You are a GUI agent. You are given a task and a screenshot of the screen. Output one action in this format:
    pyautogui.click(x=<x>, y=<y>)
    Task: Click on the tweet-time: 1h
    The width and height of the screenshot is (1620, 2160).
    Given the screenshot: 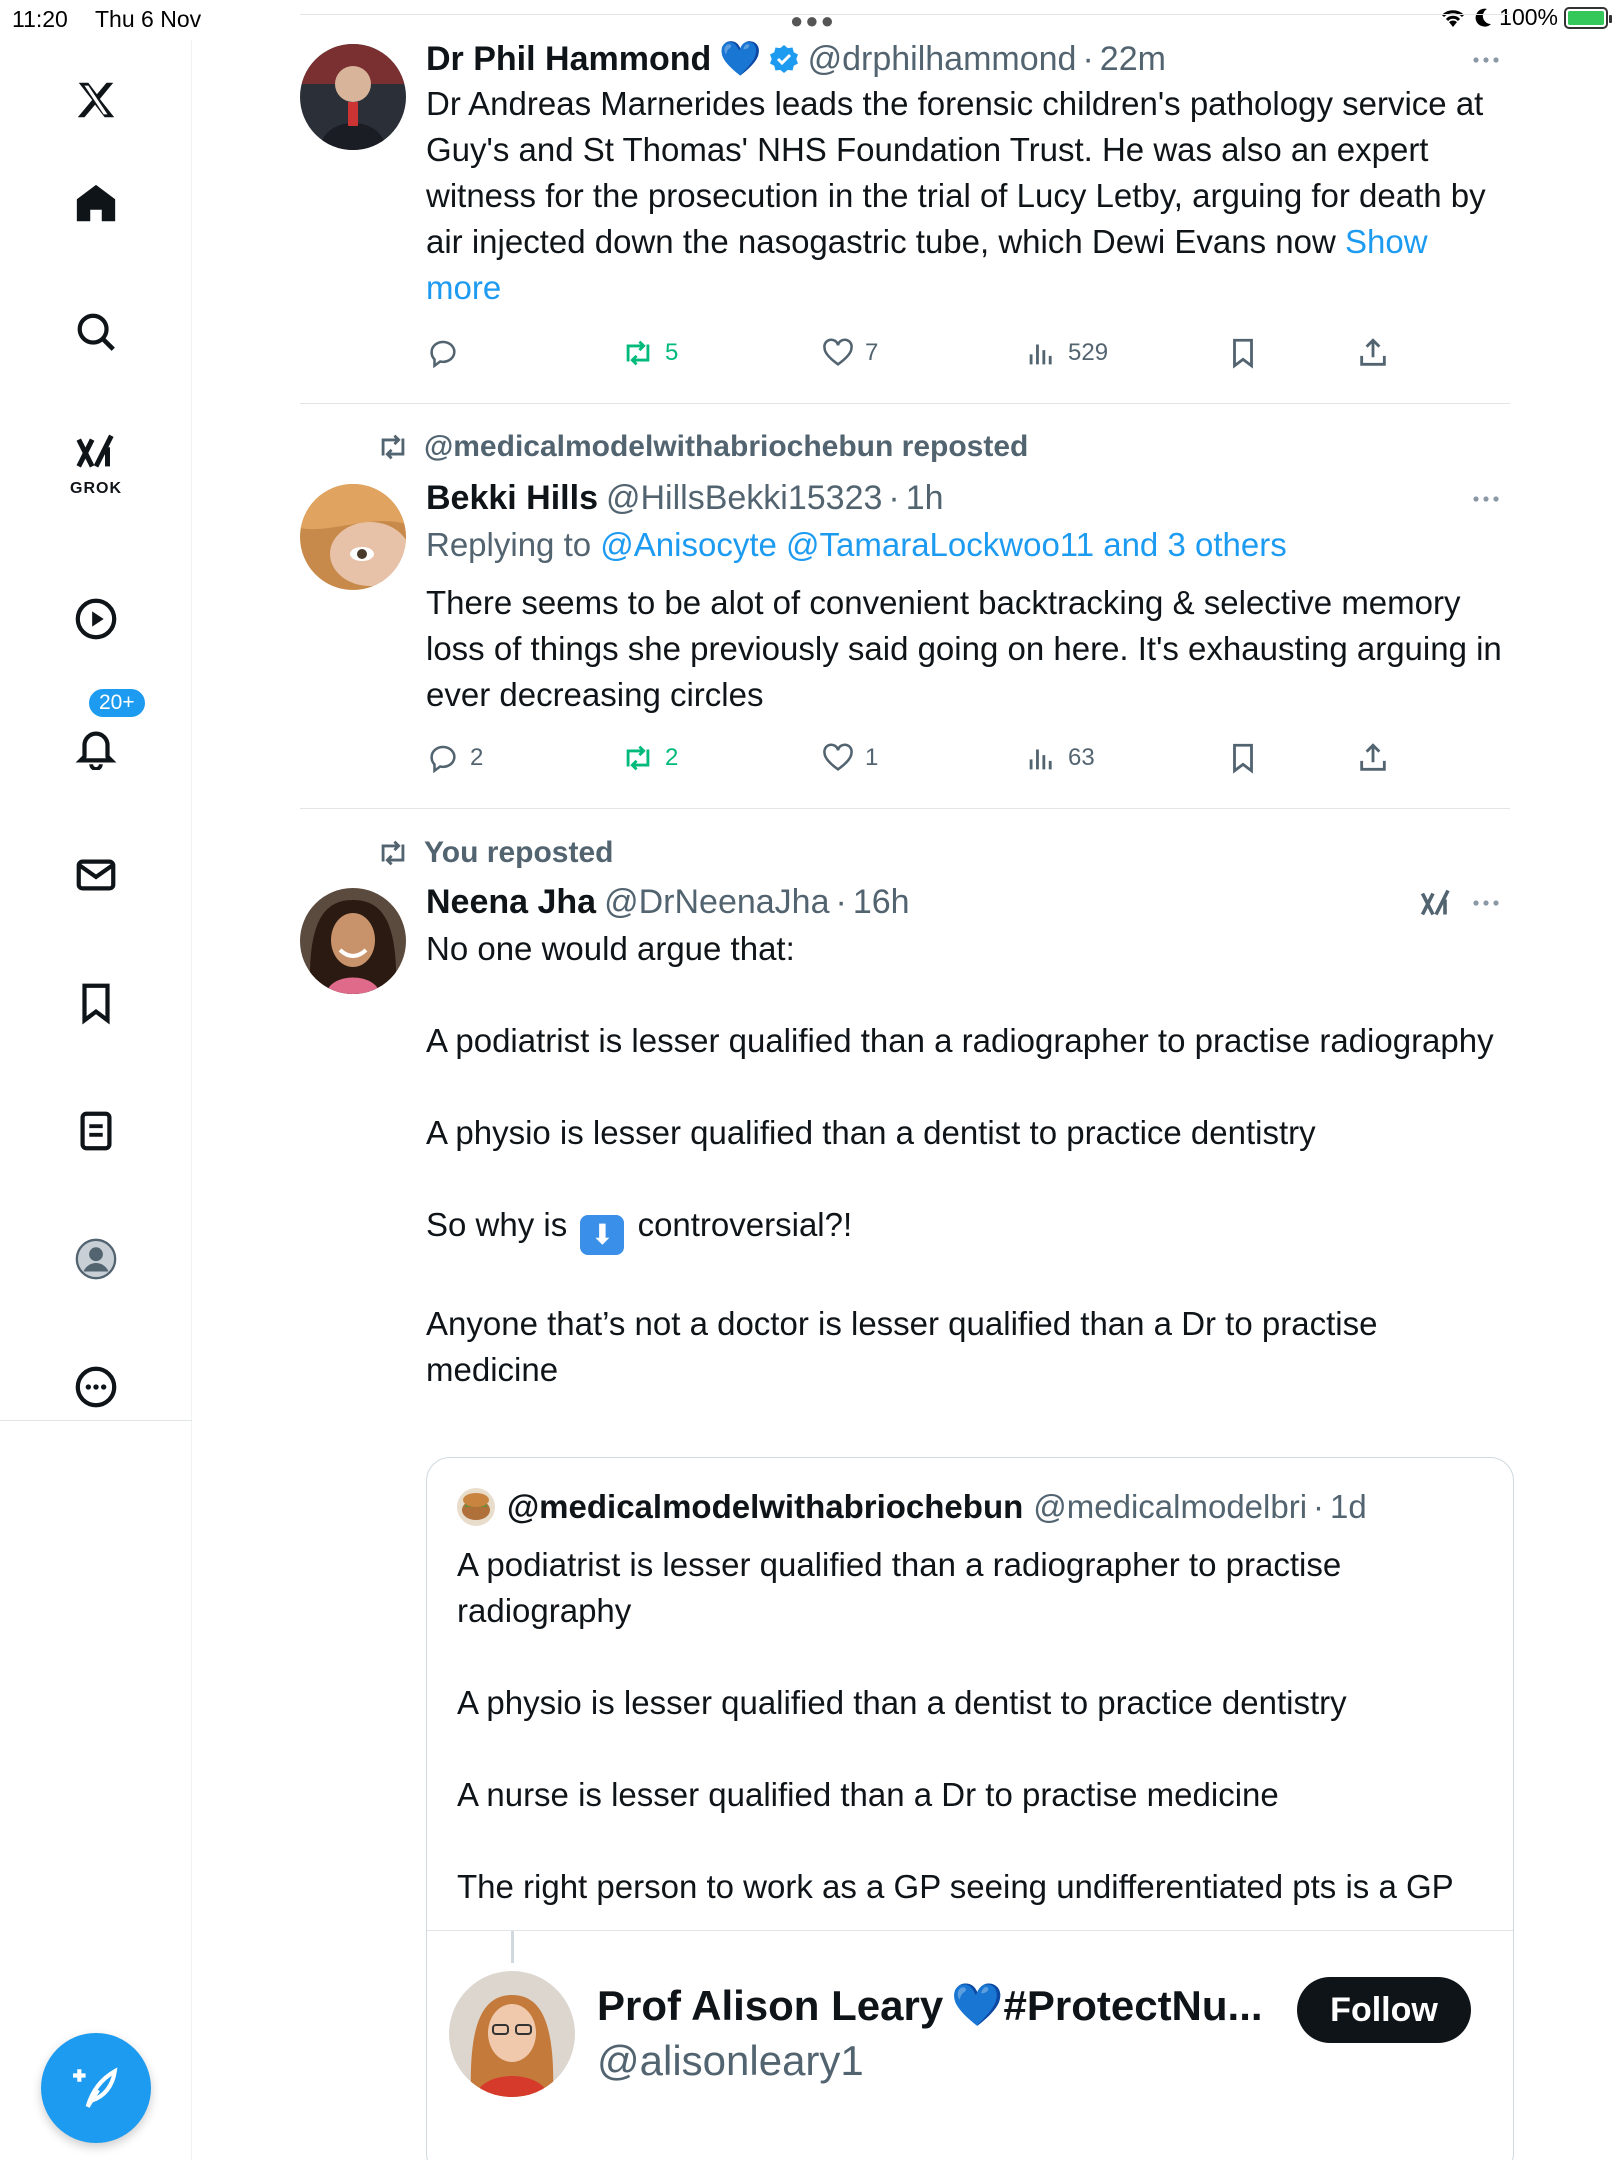 What is the action you would take?
    pyautogui.click(x=925, y=498)
    